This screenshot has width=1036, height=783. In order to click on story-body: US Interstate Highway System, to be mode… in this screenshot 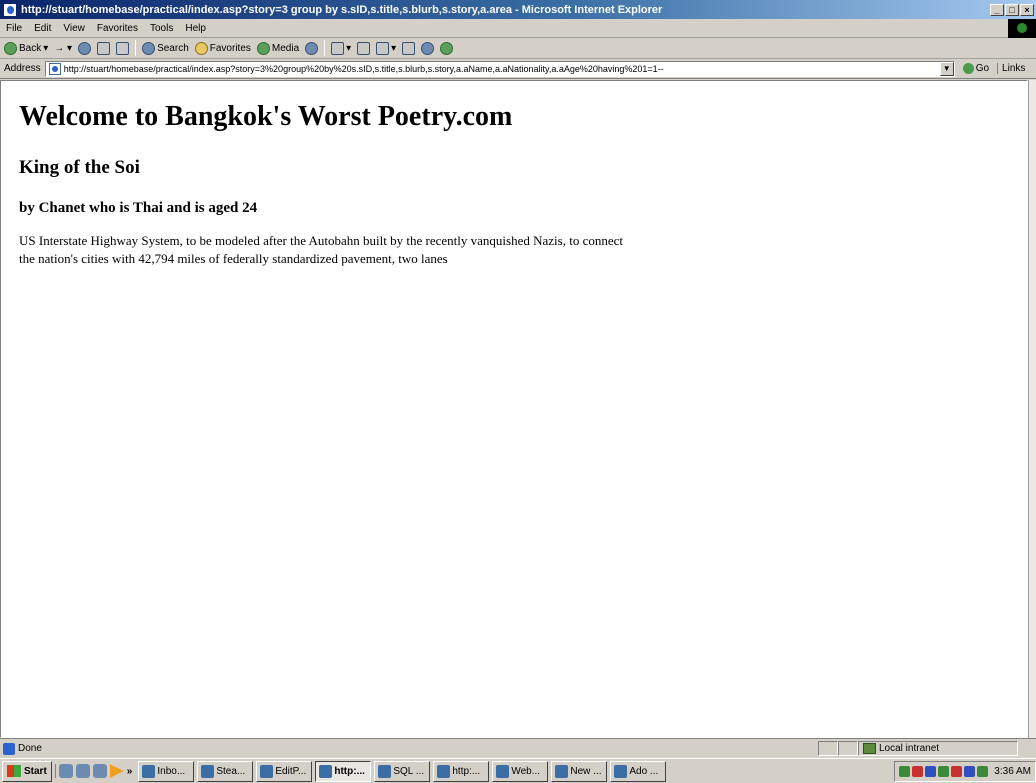, I will do `click(321, 249)`.